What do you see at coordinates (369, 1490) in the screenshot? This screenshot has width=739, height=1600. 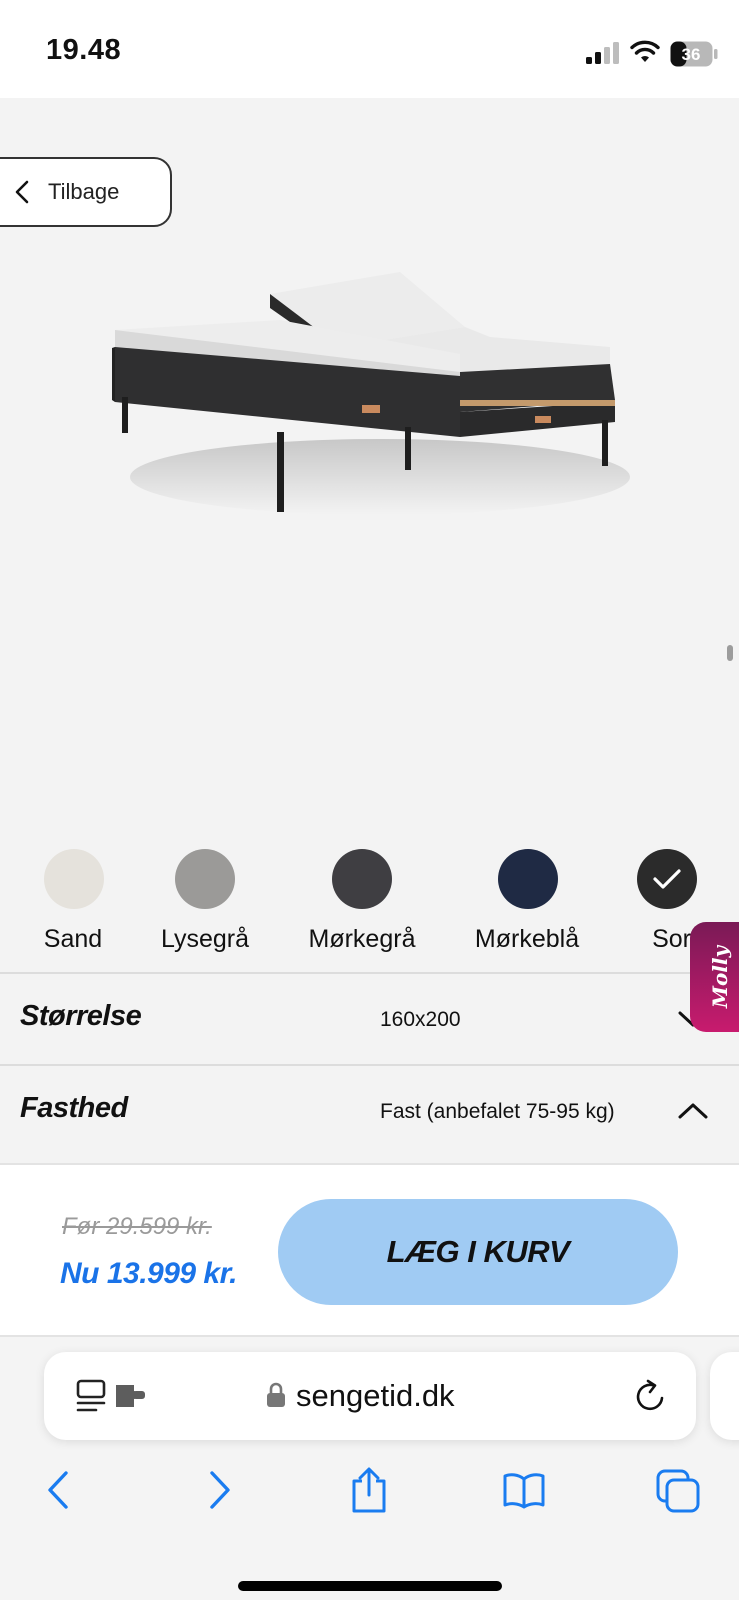 I see `share-icon` at bounding box center [369, 1490].